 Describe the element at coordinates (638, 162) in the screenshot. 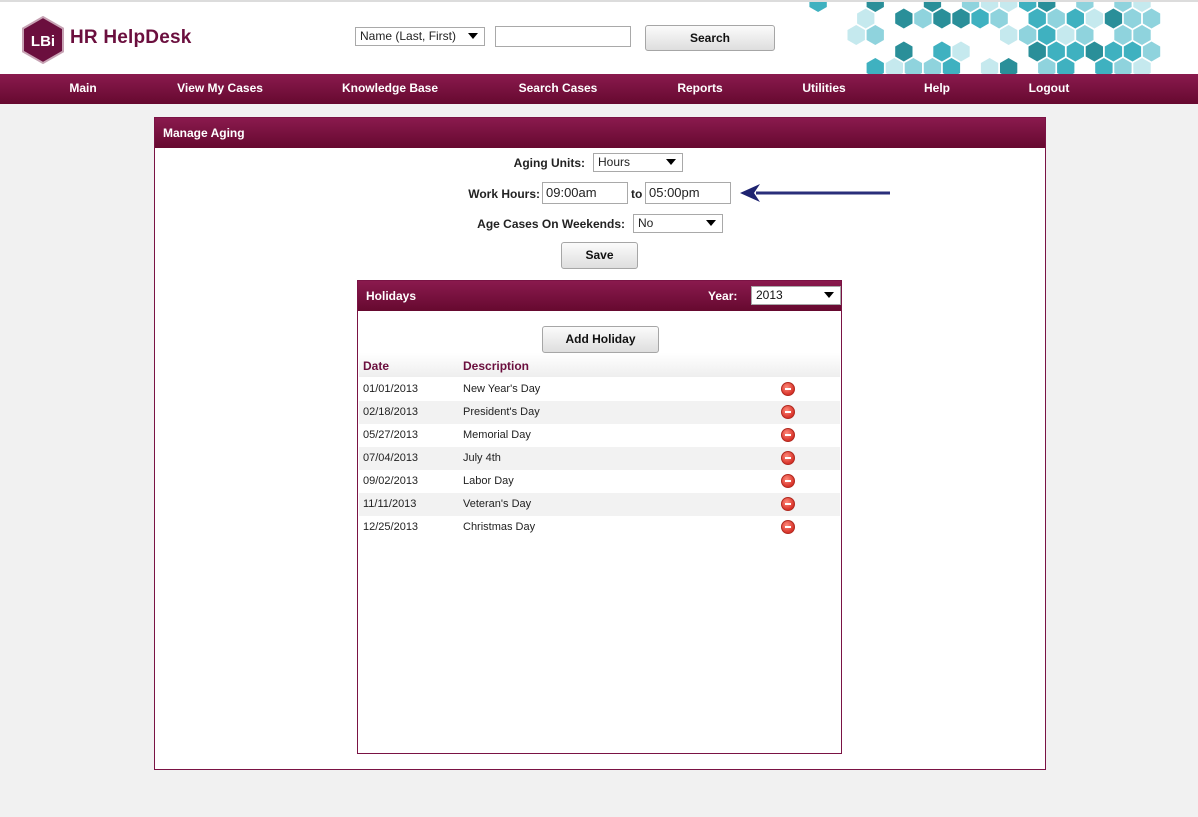

I see `aging-units-select: Hours` at that location.